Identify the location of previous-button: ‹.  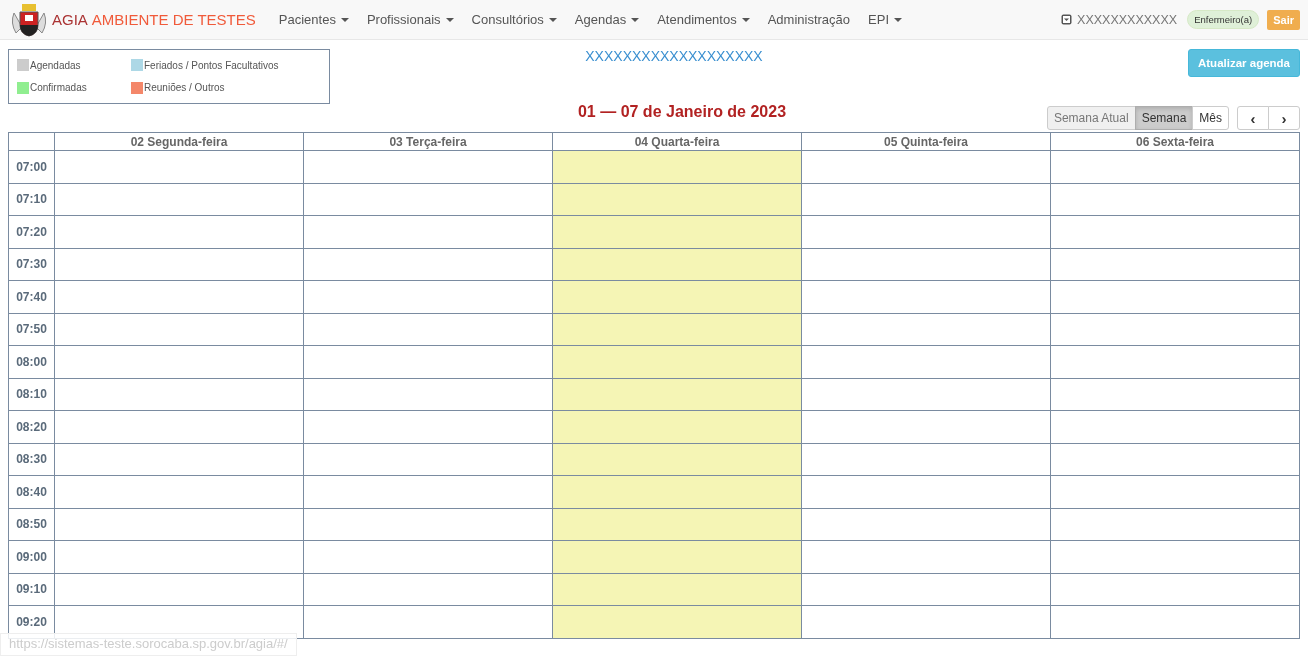
(1253, 118).